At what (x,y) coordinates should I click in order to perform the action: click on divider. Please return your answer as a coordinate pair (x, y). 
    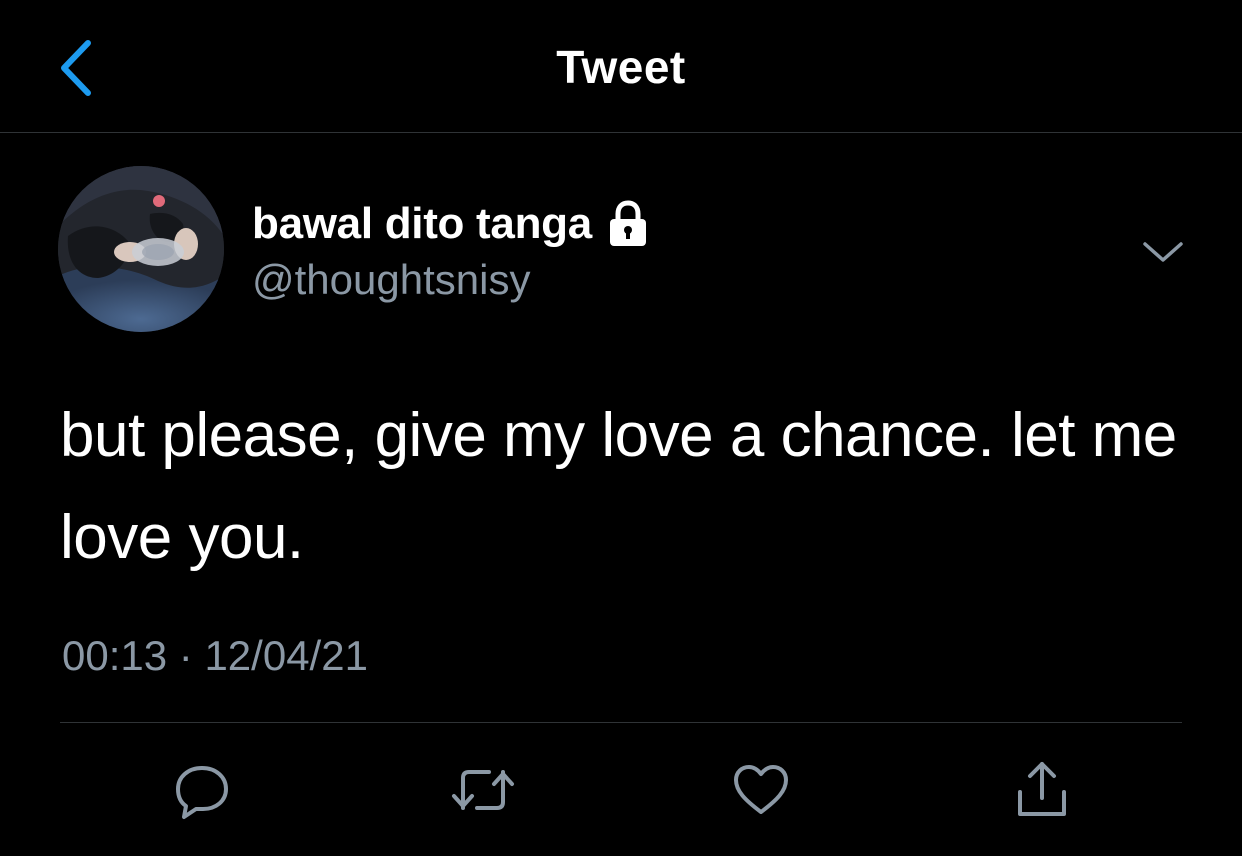
    Looking at the image, I should click on (621, 722).